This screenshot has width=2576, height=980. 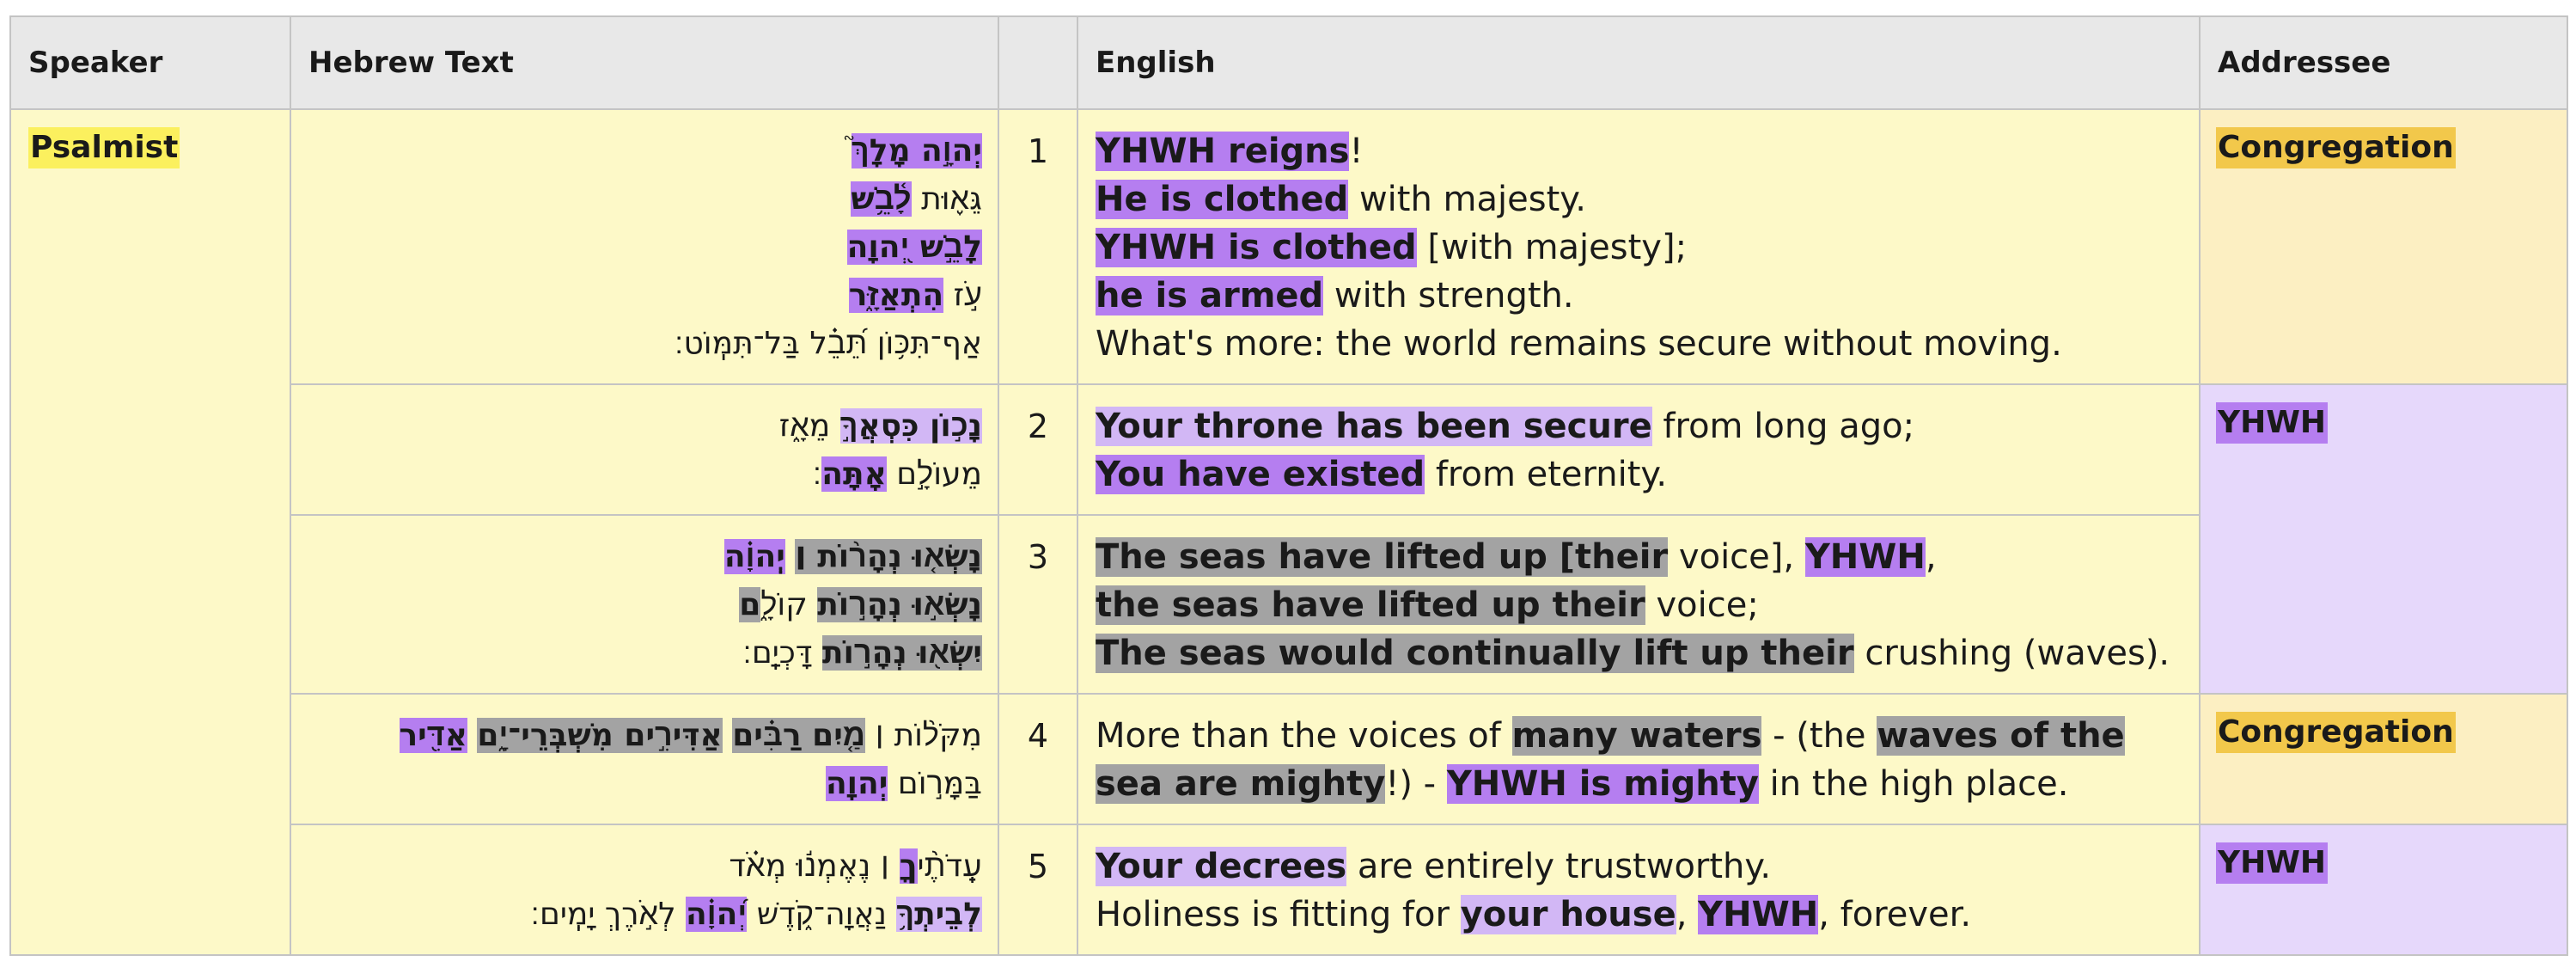 What do you see at coordinates (1288, 62) in the screenshot?
I see `header-row: Speaker Hebrew Text English Addressee` at bounding box center [1288, 62].